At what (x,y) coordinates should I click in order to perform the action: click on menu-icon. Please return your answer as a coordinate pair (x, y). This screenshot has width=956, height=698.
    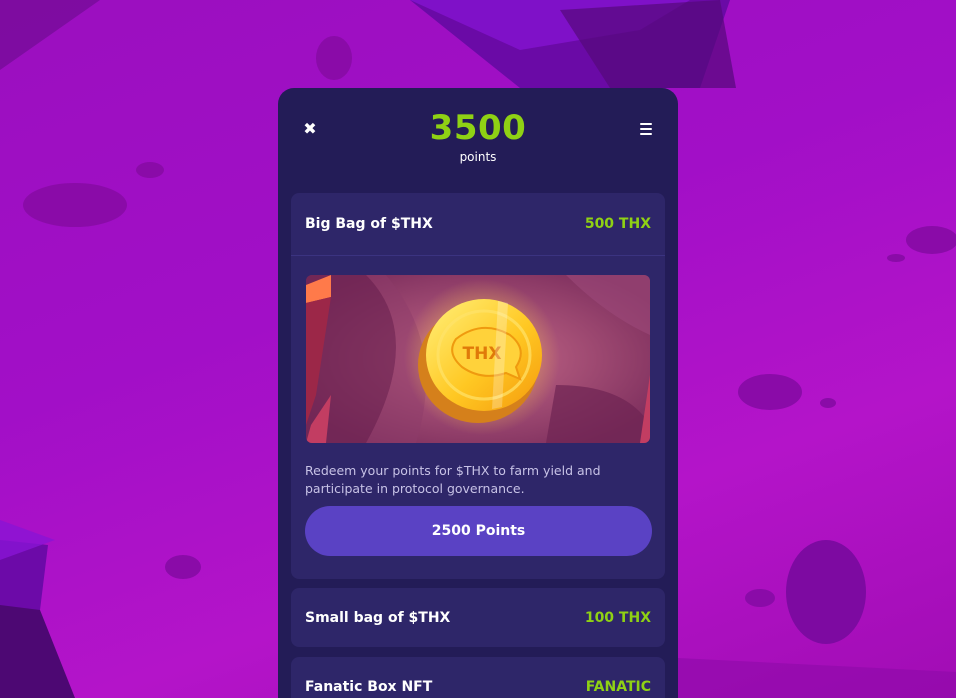
    Looking at the image, I should click on (647, 129).